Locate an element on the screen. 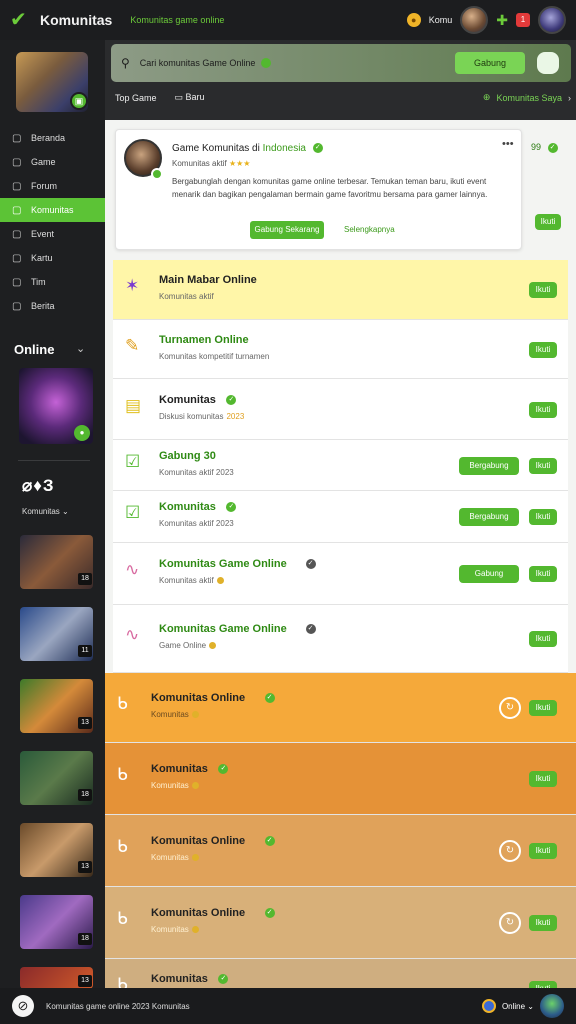  team-icon: ▢ is located at coordinates (17, 282).